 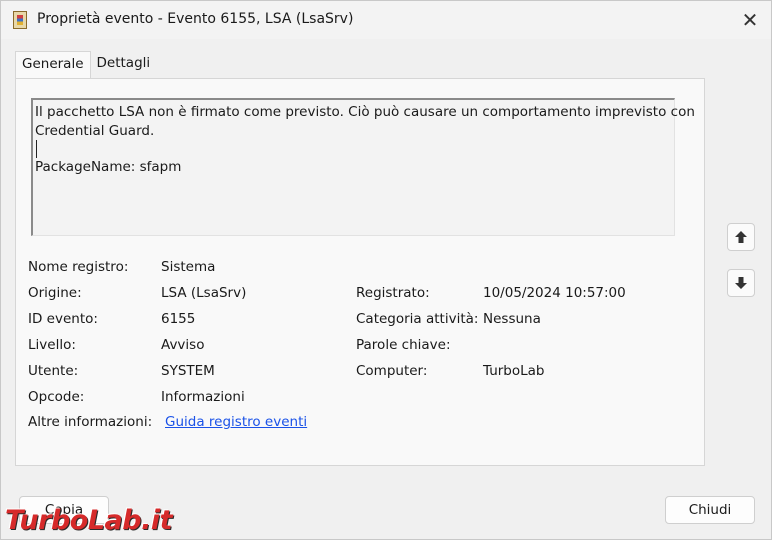 What do you see at coordinates (417, 319) in the screenshot?
I see `label-categoria-attivita: Categoria attività:` at bounding box center [417, 319].